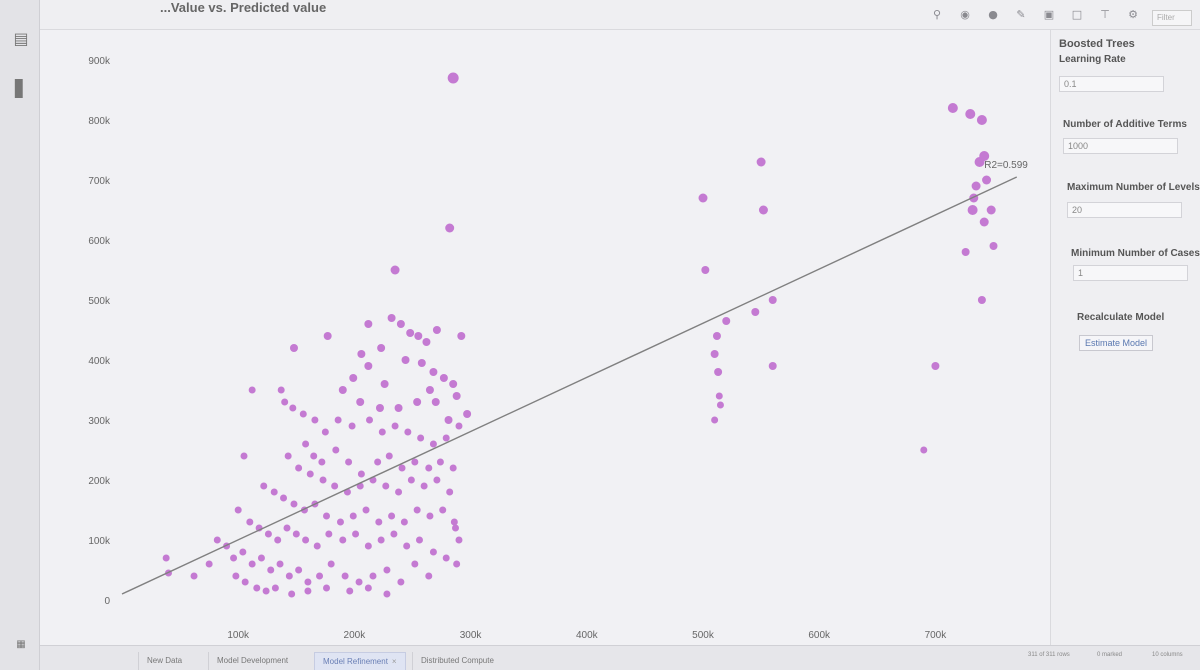 Image resolution: width=1200 pixels, height=670 pixels. I want to click on zoom-icon: ▣, so click(1049, 15).